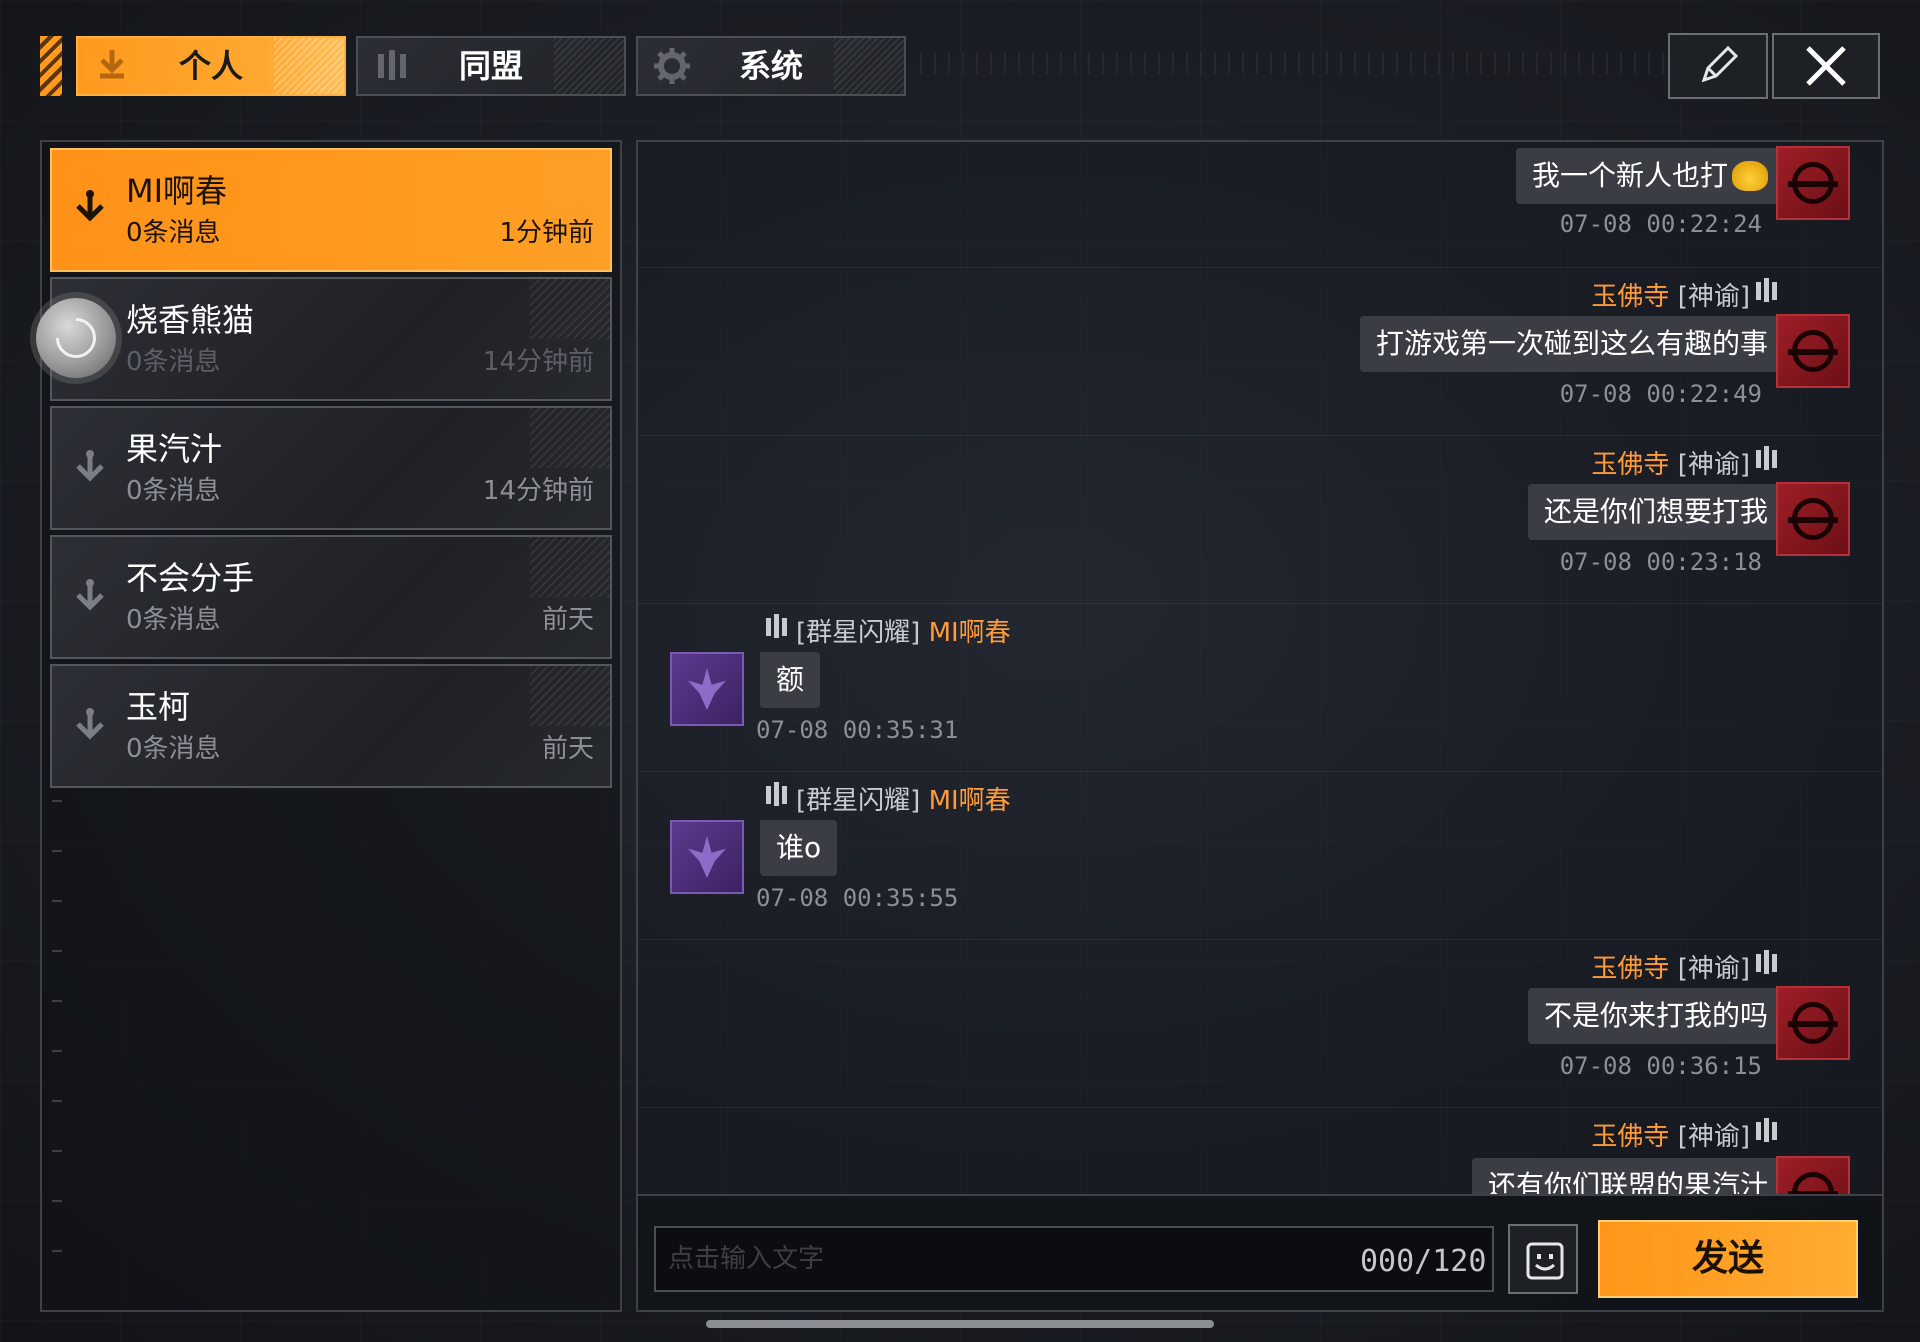 The height and width of the screenshot is (1342, 1920). Describe the element at coordinates (190, 320) in the screenshot. I see `contact-name: 烧香熊猫` at that location.